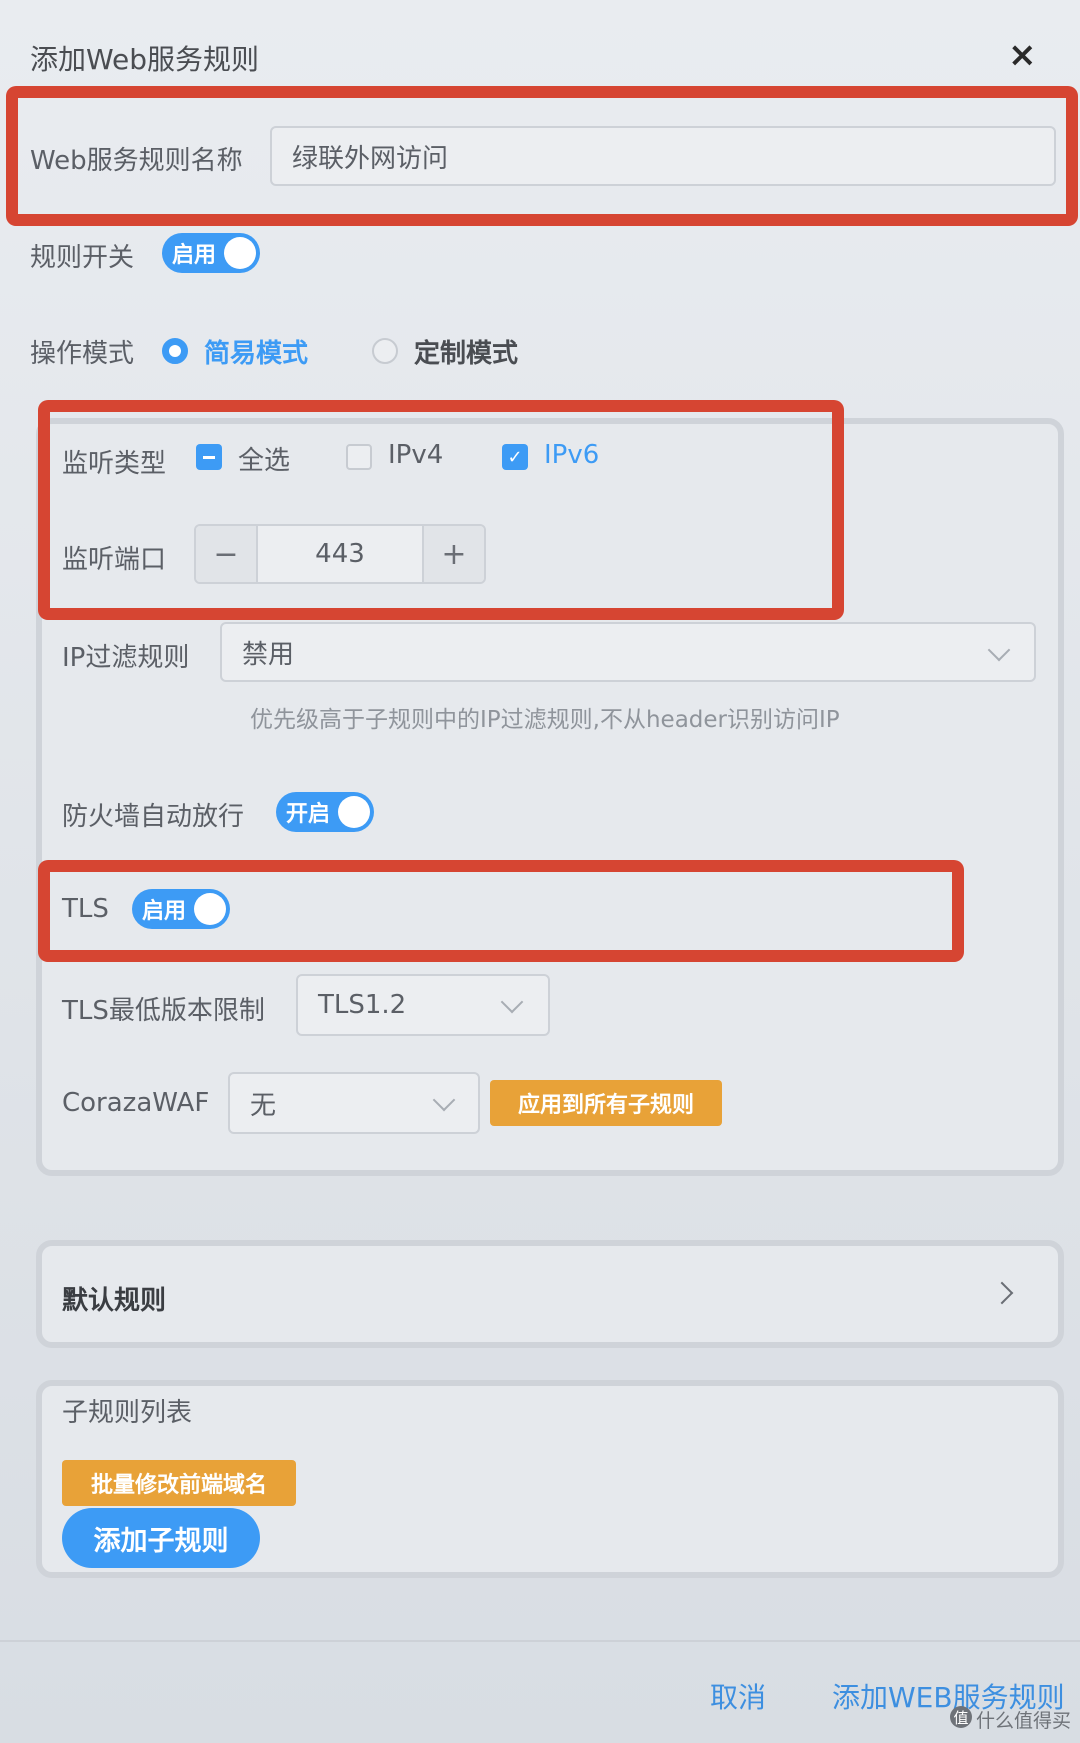 This screenshot has width=1080, height=1743. I want to click on add-subrule-button: 添加子规则, so click(161, 1538).